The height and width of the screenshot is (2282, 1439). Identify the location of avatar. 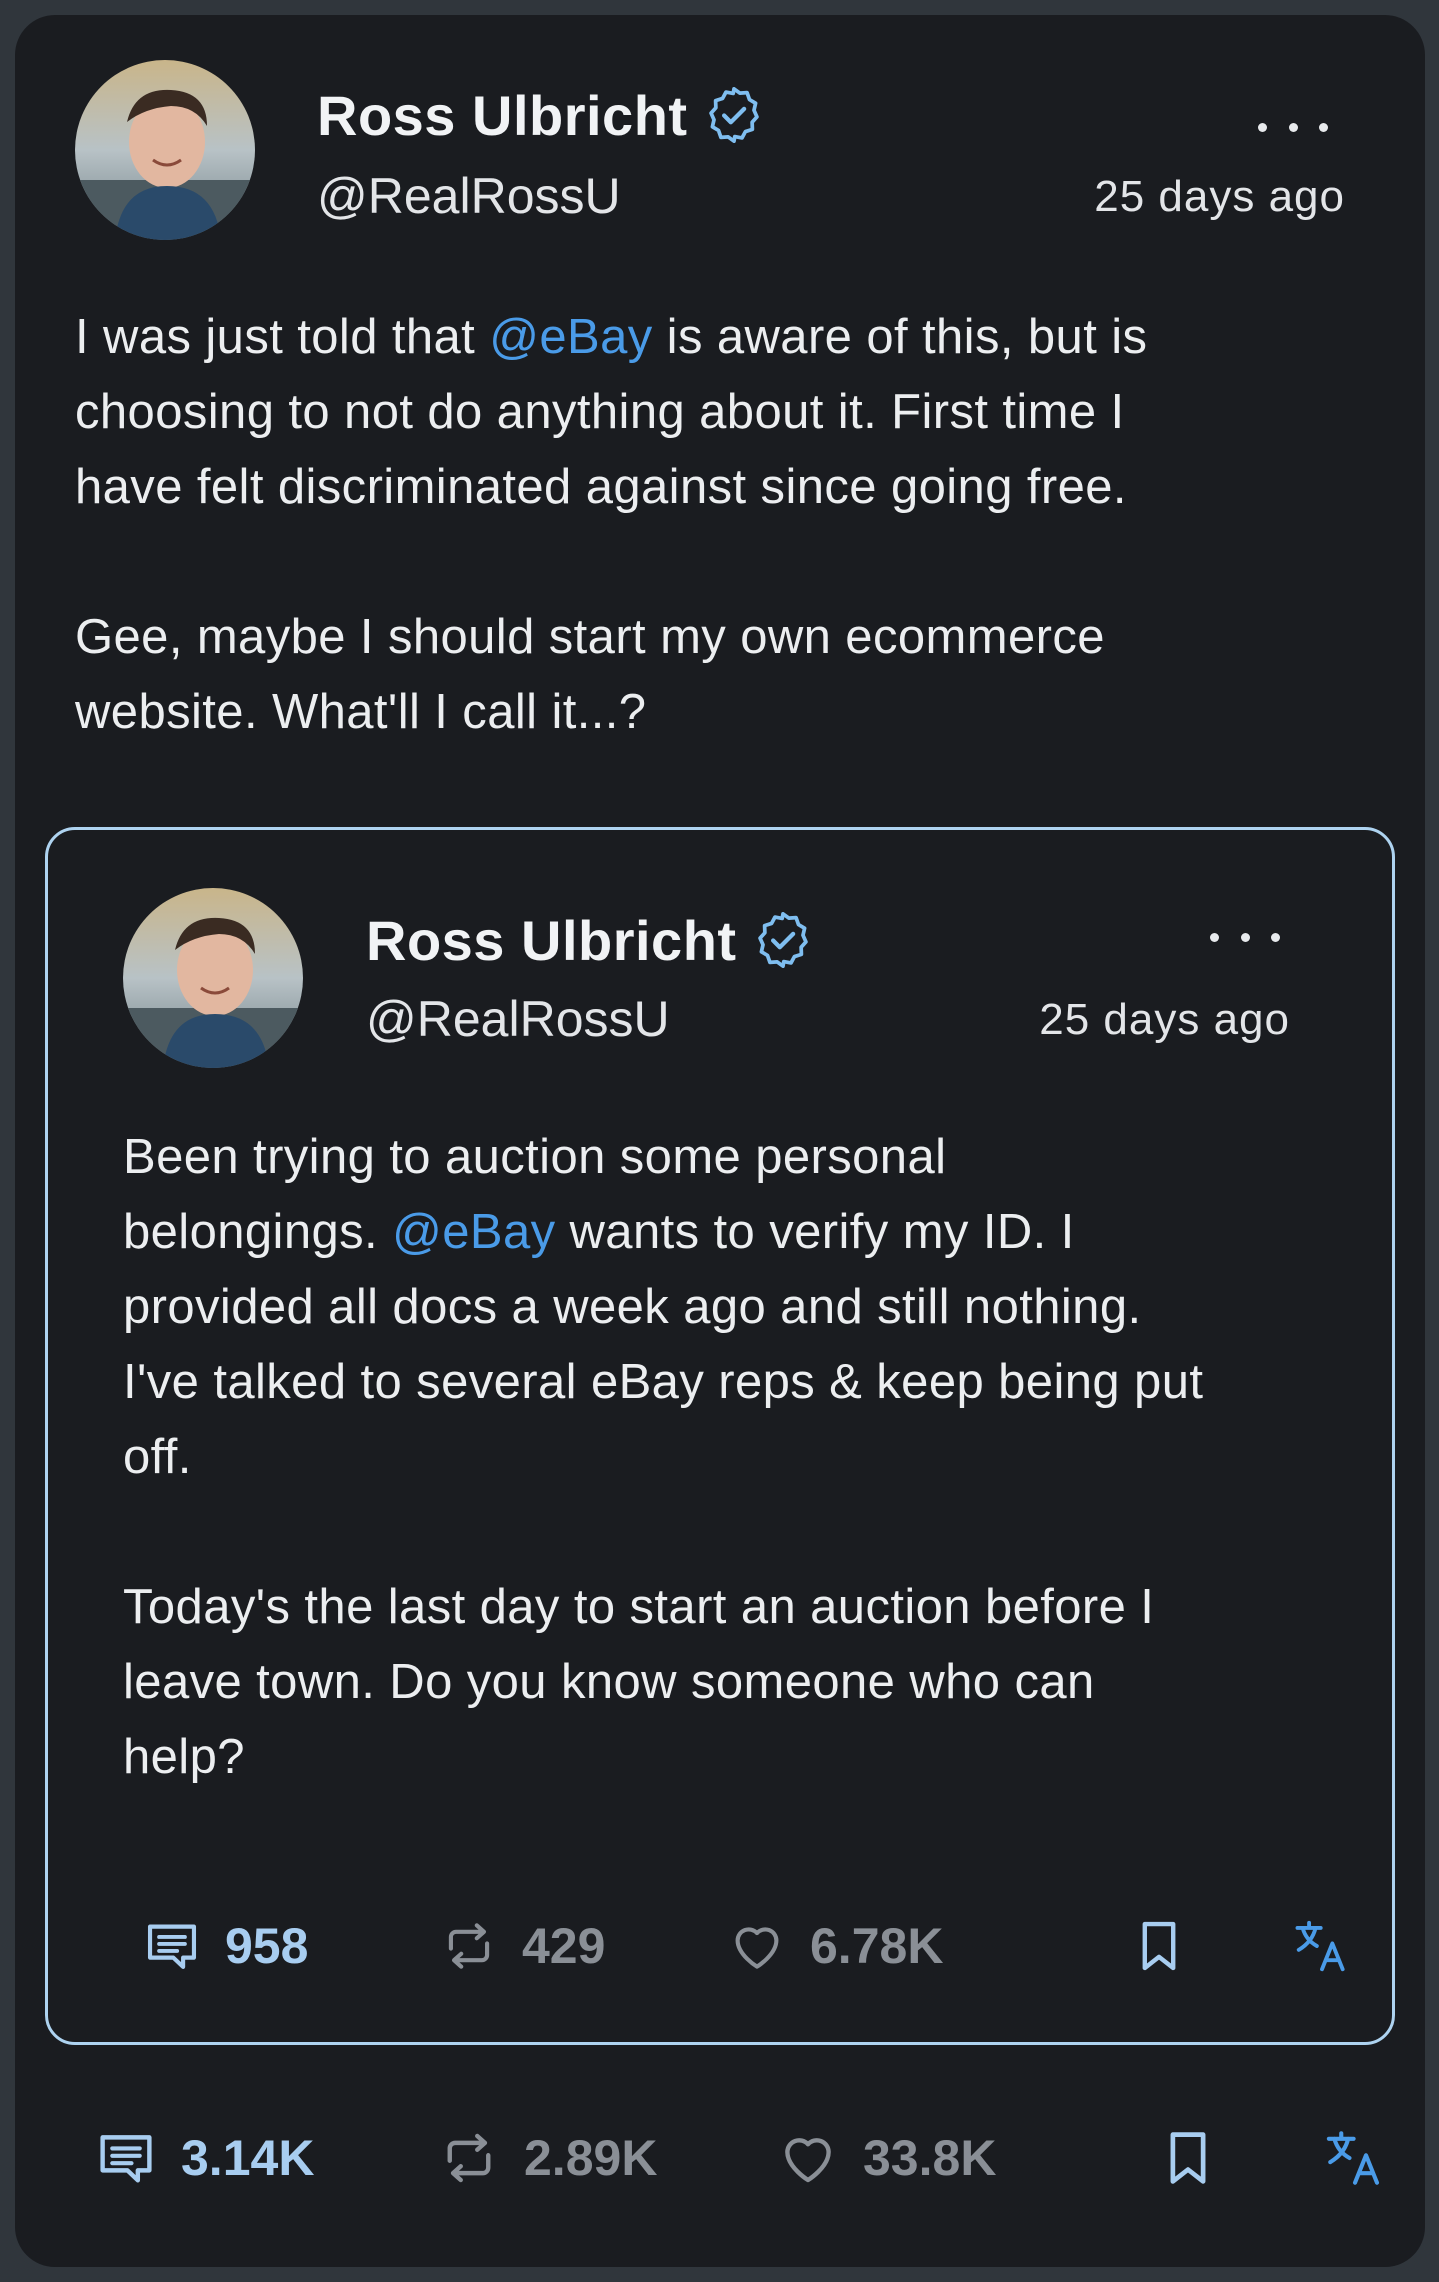
(165, 150).